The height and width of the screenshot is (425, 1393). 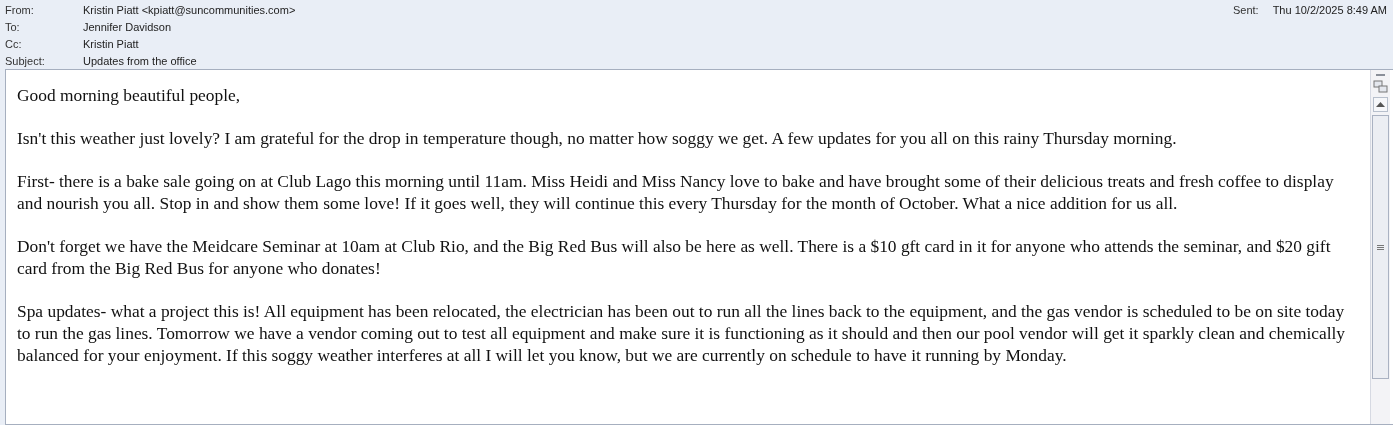 I want to click on field-label: To:, so click(x=13, y=26).